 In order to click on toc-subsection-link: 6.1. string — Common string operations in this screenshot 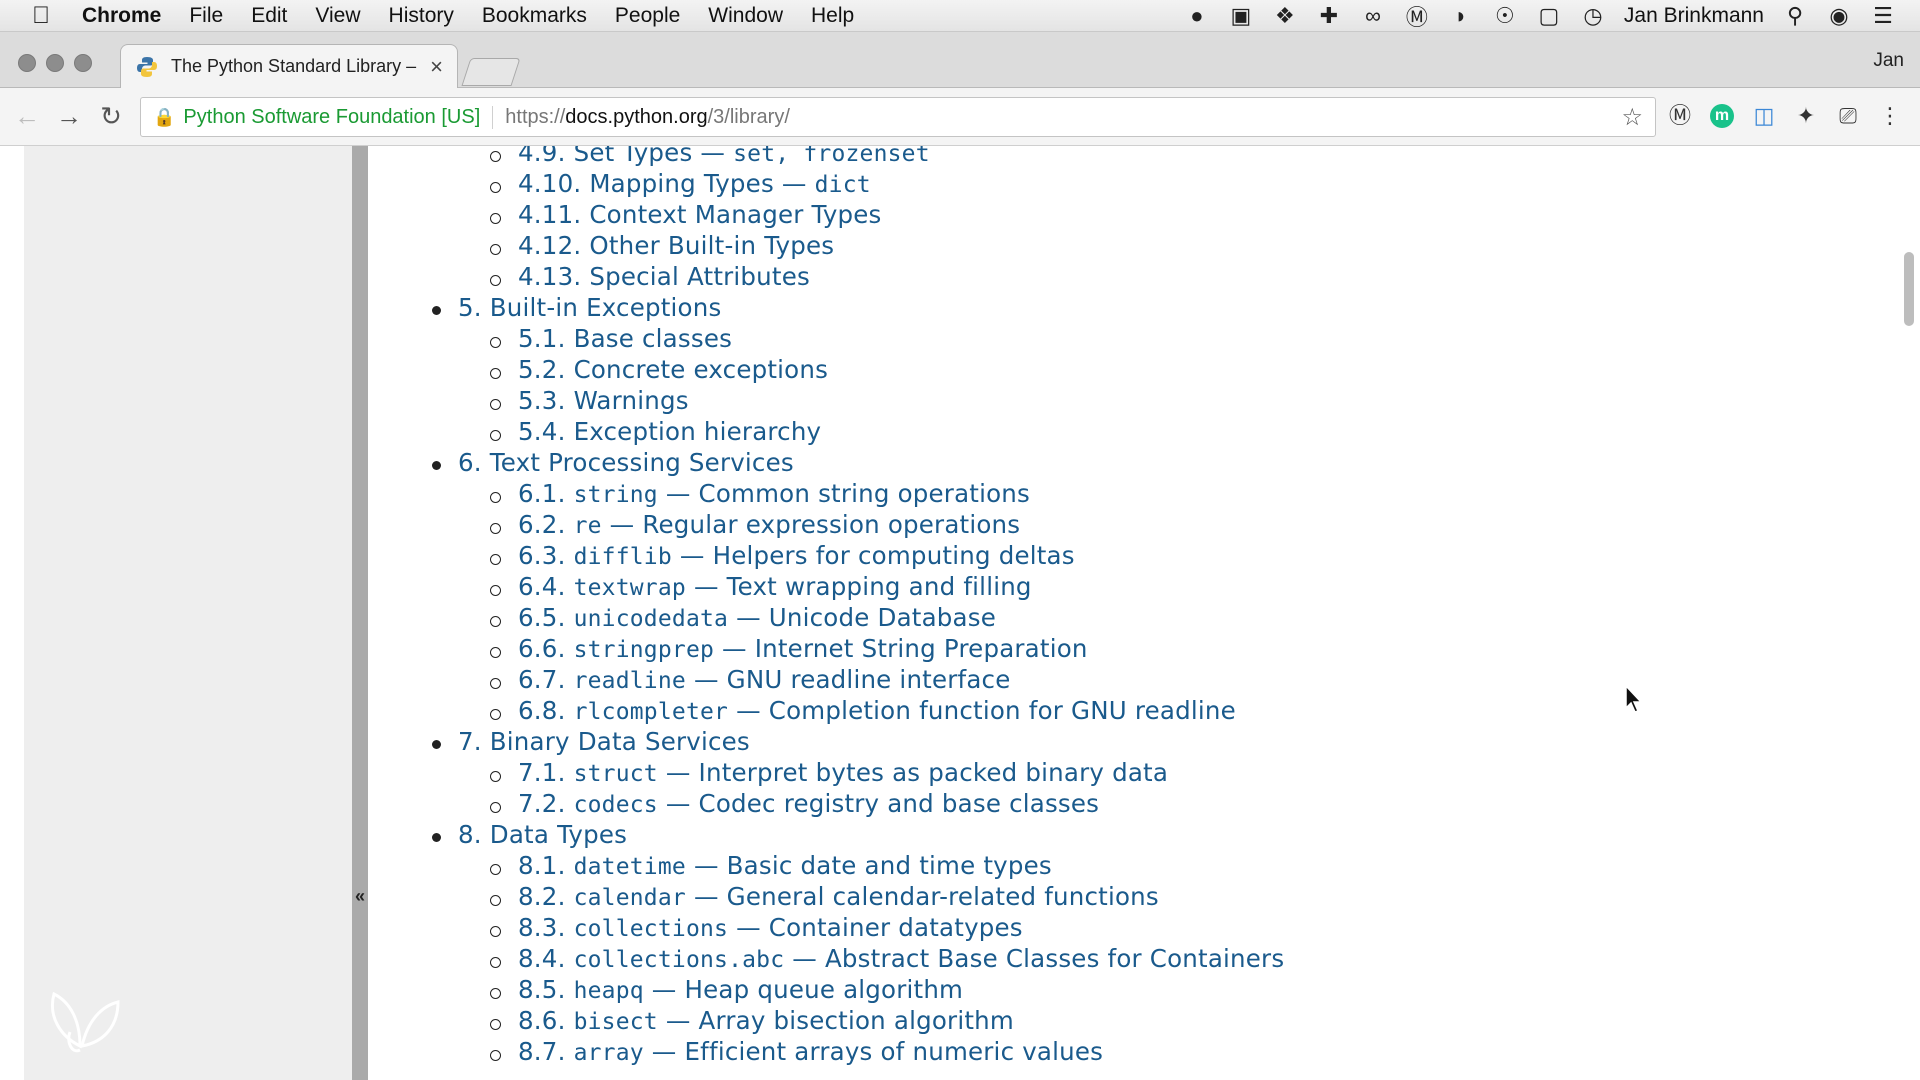, I will do `click(1118, 494)`.